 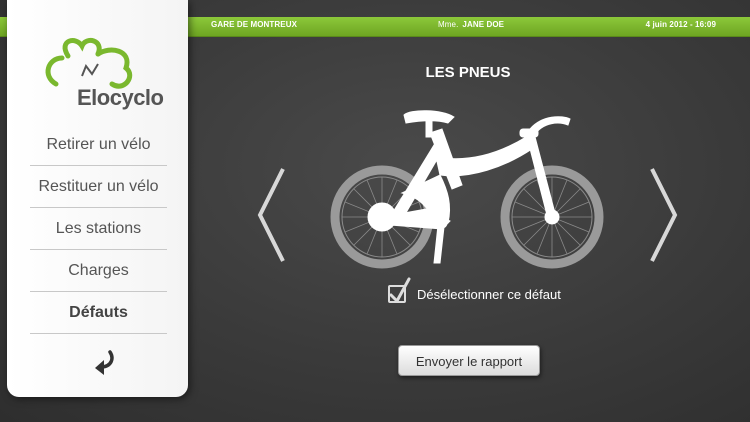 I want to click on menu-item-retirer: Retirer un vélo, so click(x=98, y=145).